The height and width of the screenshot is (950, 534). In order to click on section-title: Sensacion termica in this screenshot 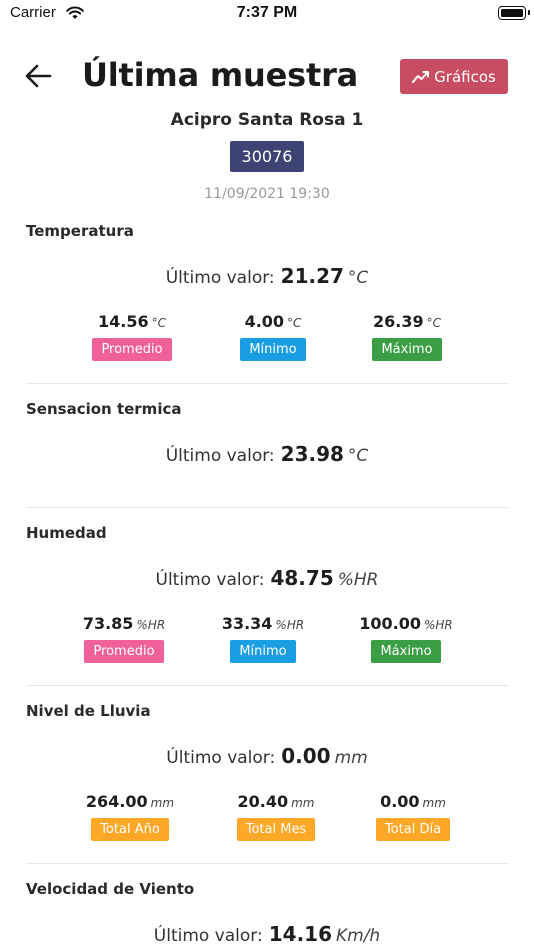, I will do `click(104, 409)`.